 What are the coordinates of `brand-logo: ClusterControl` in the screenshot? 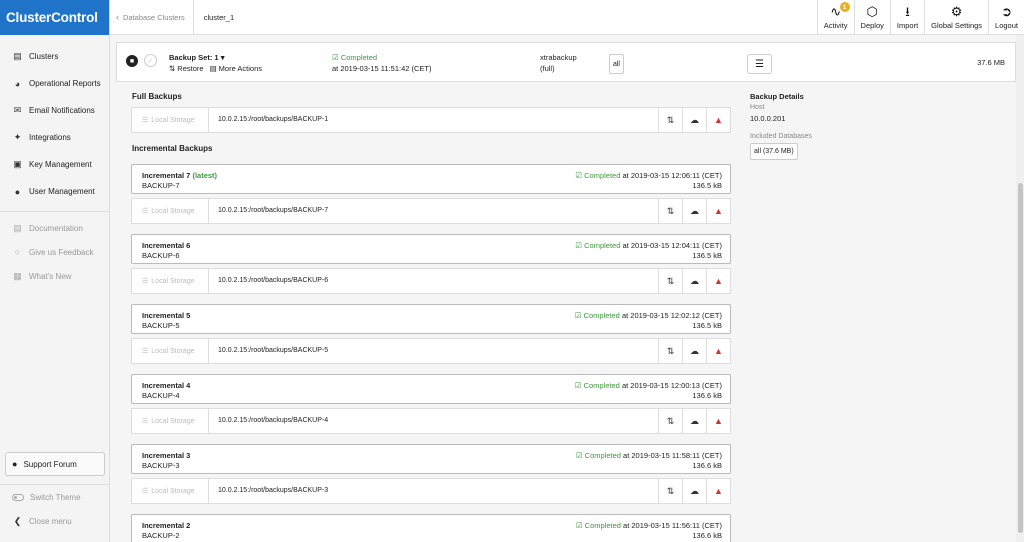 It's located at (54, 17).